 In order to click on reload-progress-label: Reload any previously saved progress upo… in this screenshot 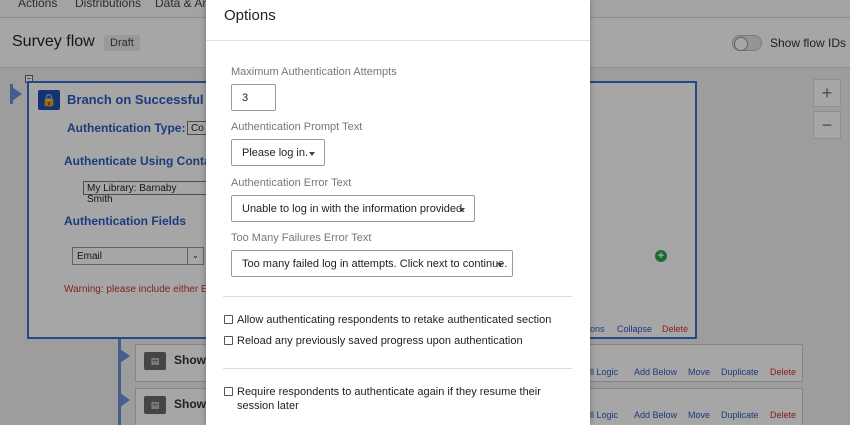, I will do `click(380, 341)`.